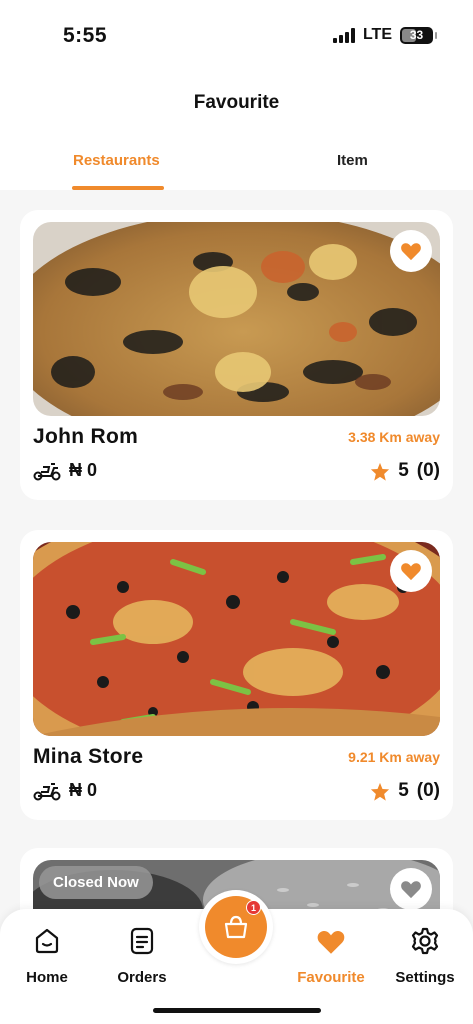 This screenshot has width=473, height=1024. I want to click on nav-favourite: Favourite, so click(331, 947).